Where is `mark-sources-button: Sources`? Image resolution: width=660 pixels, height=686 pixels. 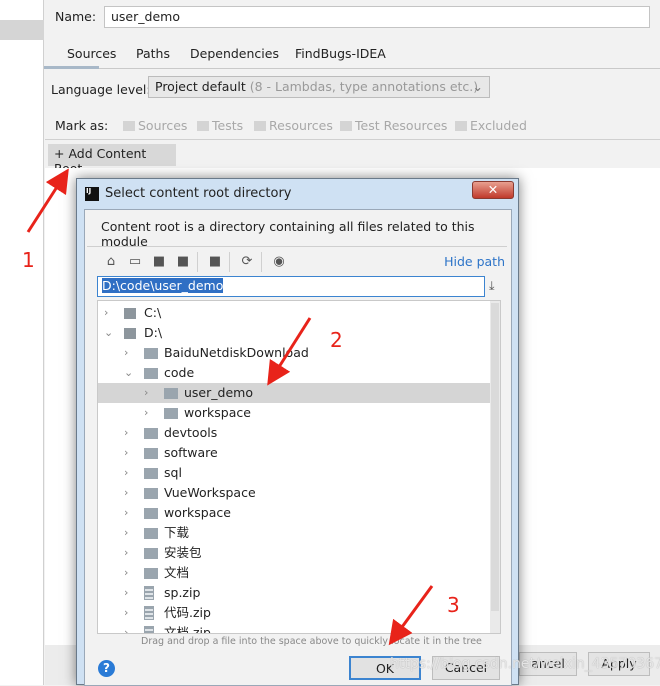 mark-sources-button: Sources is located at coordinates (155, 125).